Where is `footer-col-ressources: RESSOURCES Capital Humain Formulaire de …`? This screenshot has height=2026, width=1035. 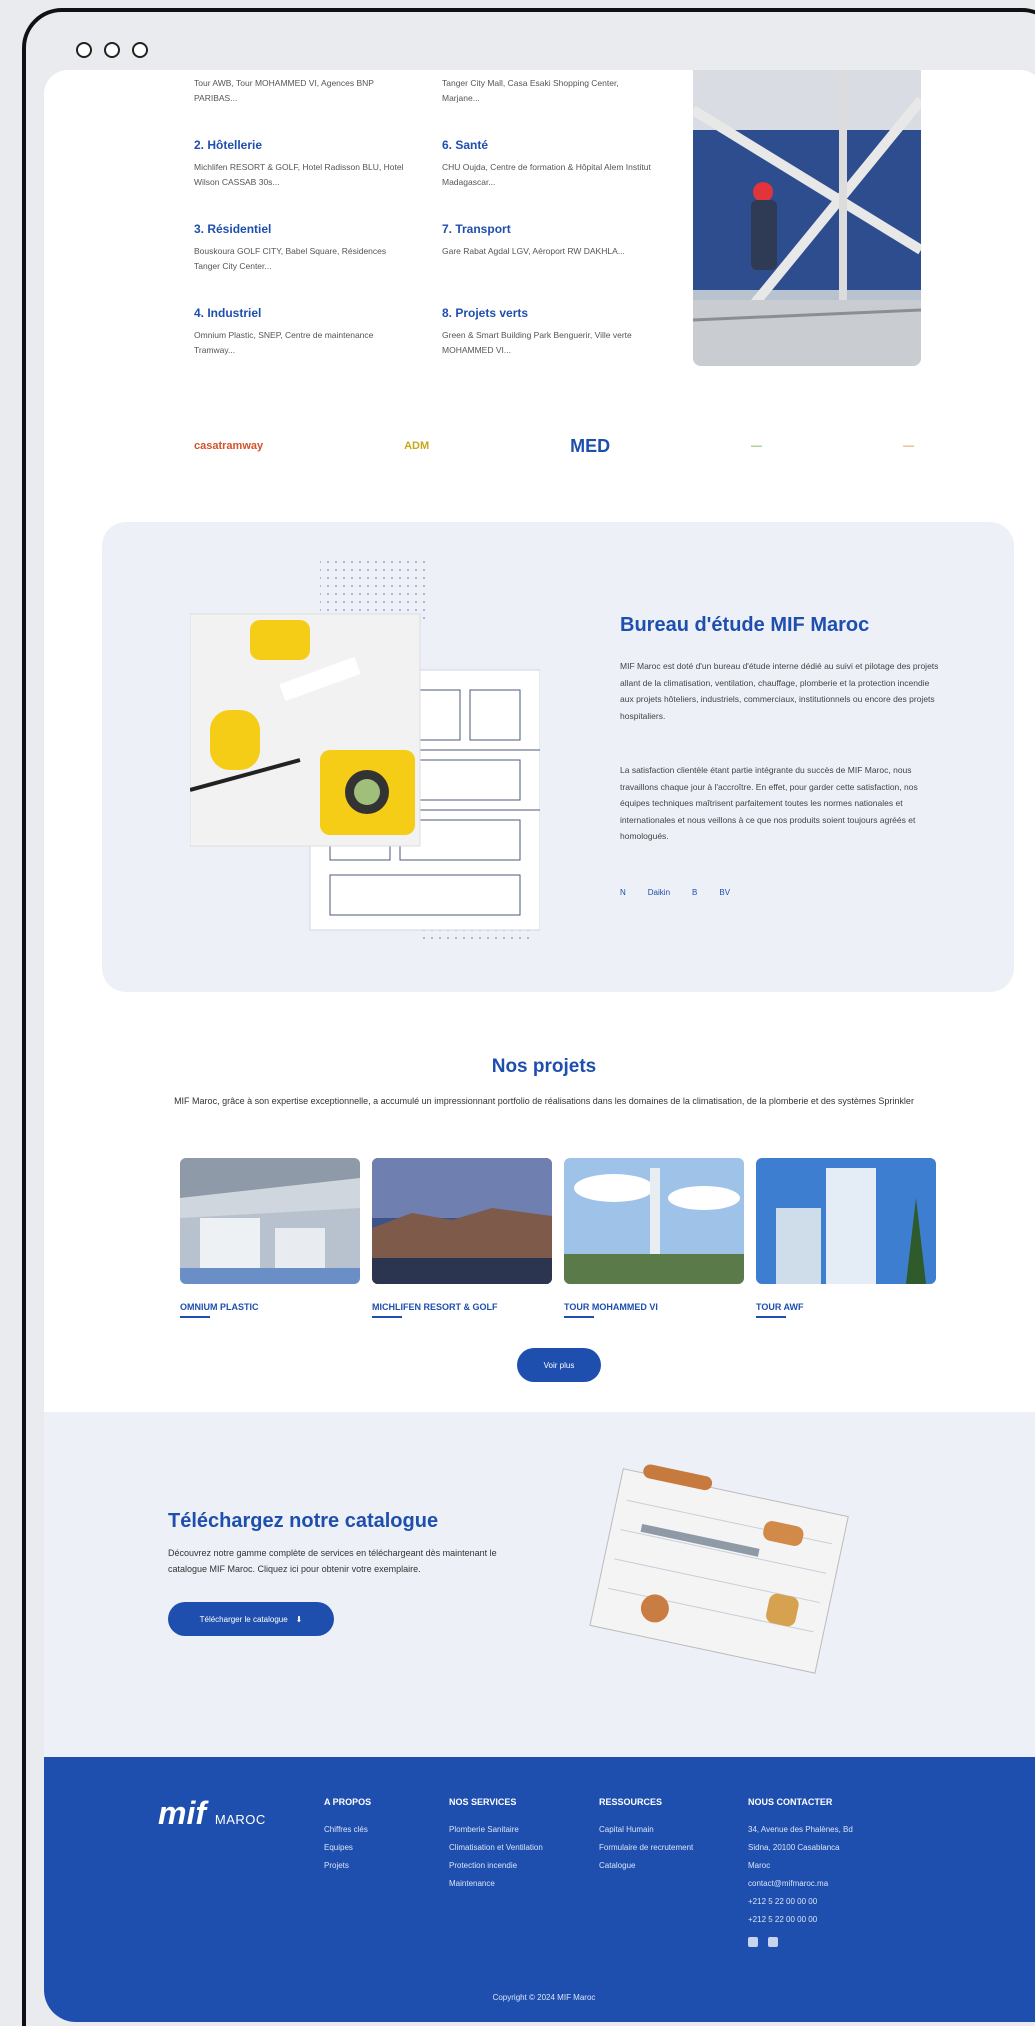 footer-col-ressources: RESSOURCES Capital Humain Formulaire de … is located at coordinates (646, 1836).